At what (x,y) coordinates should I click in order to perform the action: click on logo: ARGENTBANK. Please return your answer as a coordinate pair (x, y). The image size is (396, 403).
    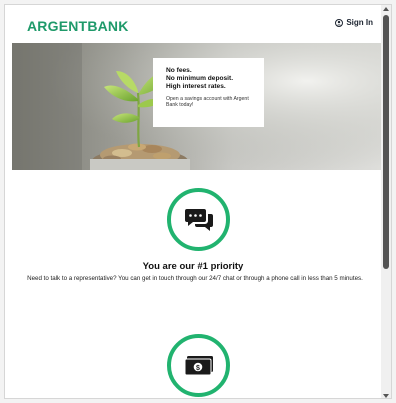
    Looking at the image, I should click on (78, 26).